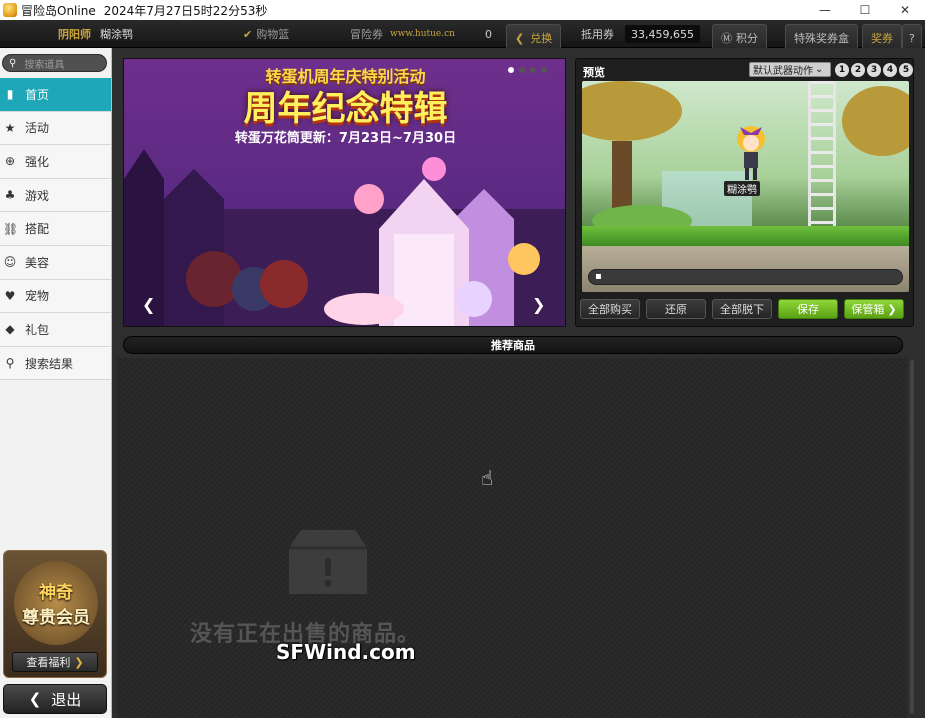 The image size is (925, 718). I want to click on star-icon: ★, so click(10, 127).